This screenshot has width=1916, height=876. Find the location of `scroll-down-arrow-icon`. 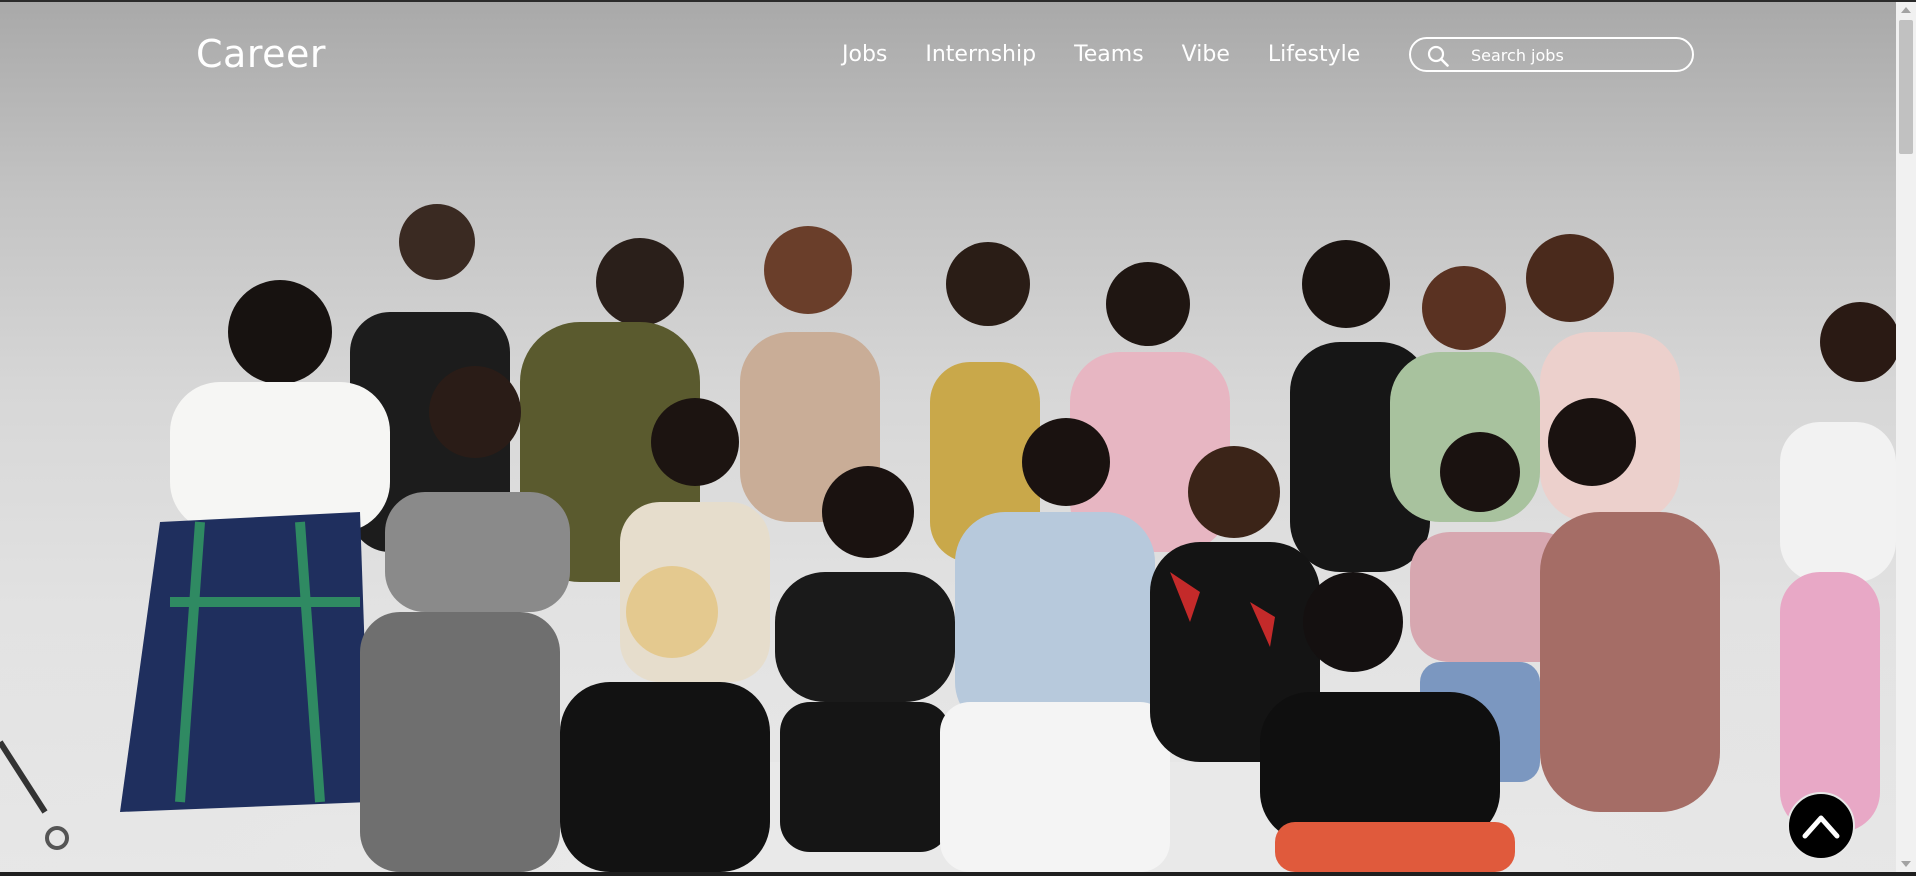

scroll-down-arrow-icon is located at coordinates (1906, 864).